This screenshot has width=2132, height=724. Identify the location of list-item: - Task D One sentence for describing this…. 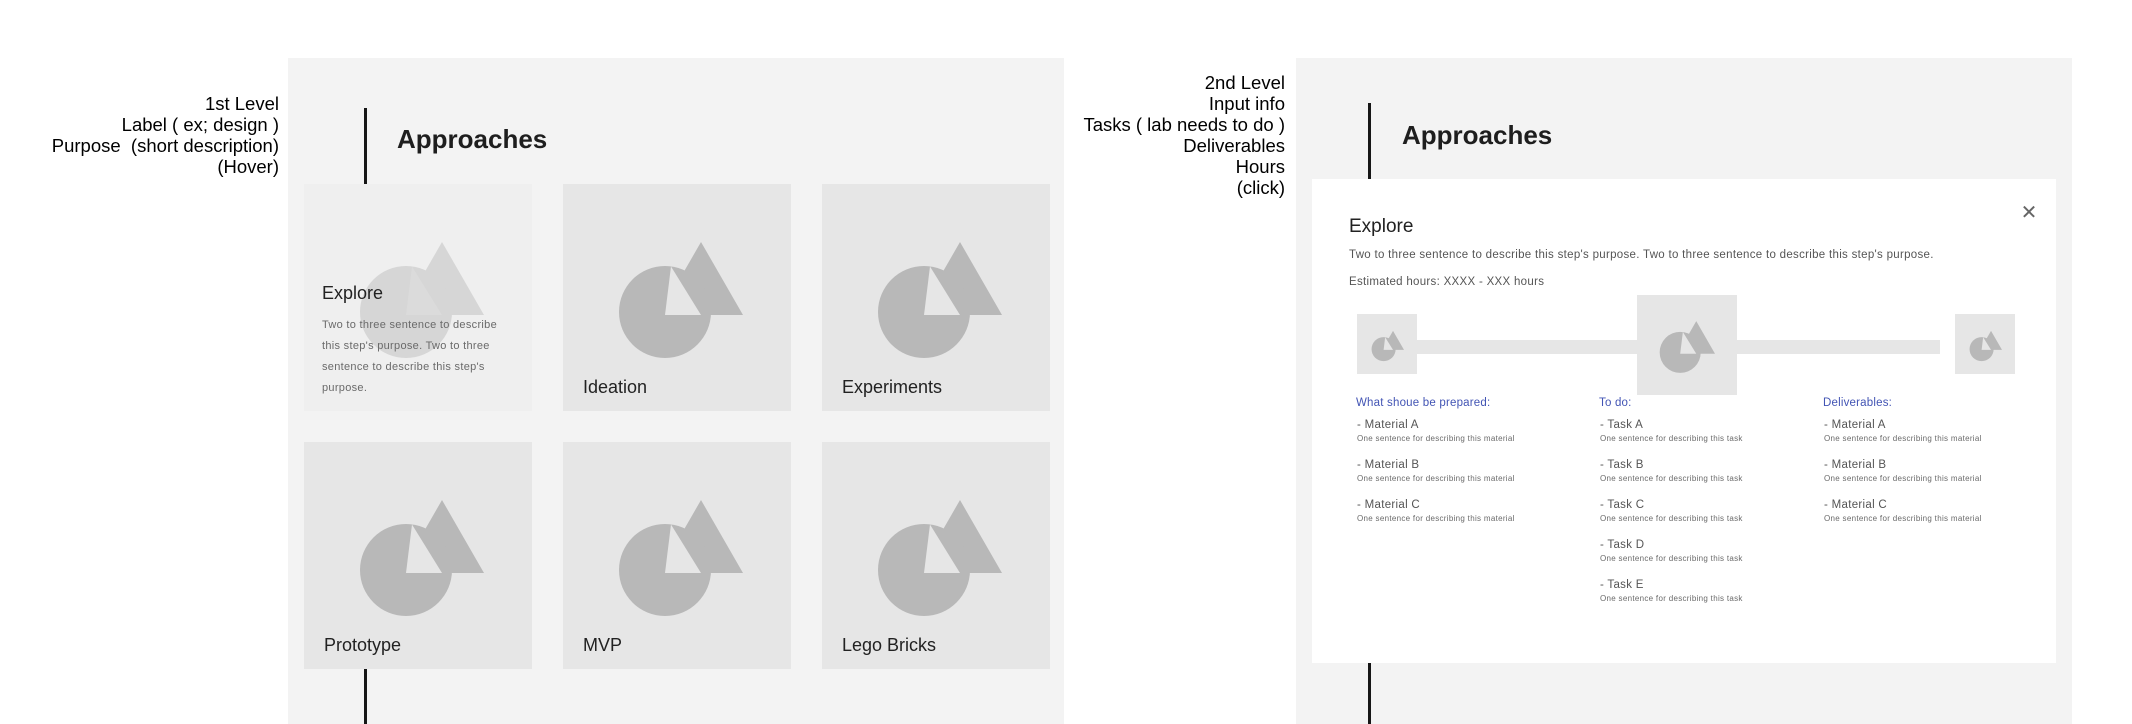
(1667, 551).